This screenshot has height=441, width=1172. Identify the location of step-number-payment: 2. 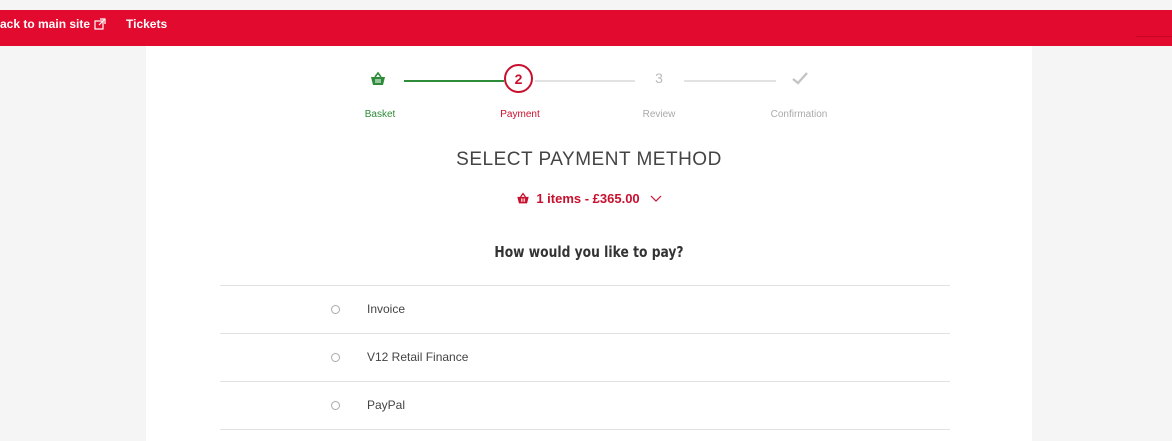
(518, 78).